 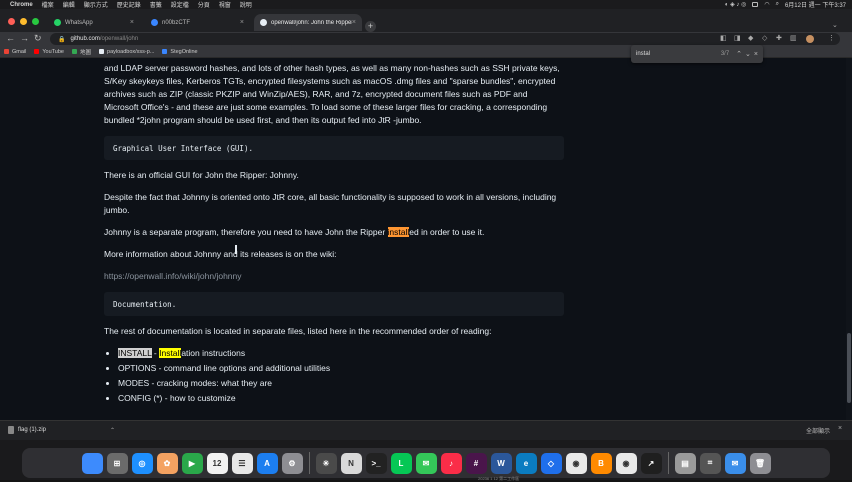 I want to click on sidepanel-icon: ▥, so click(x=793, y=38).